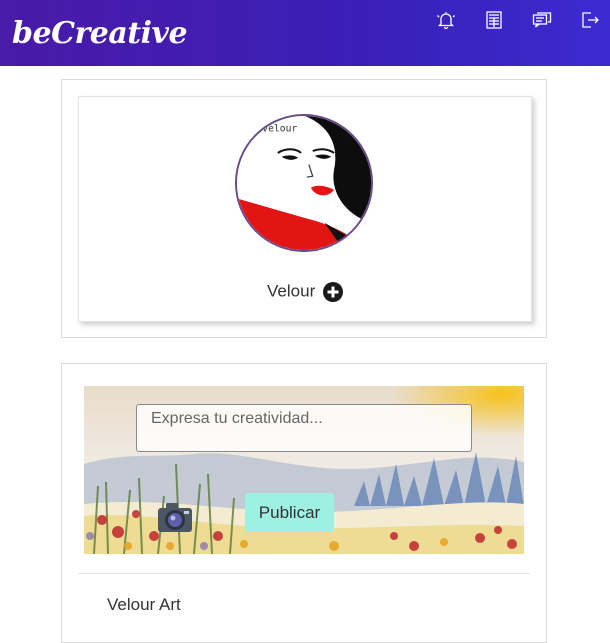  What do you see at coordinates (446, 20) in the screenshot?
I see `bell-icon` at bounding box center [446, 20].